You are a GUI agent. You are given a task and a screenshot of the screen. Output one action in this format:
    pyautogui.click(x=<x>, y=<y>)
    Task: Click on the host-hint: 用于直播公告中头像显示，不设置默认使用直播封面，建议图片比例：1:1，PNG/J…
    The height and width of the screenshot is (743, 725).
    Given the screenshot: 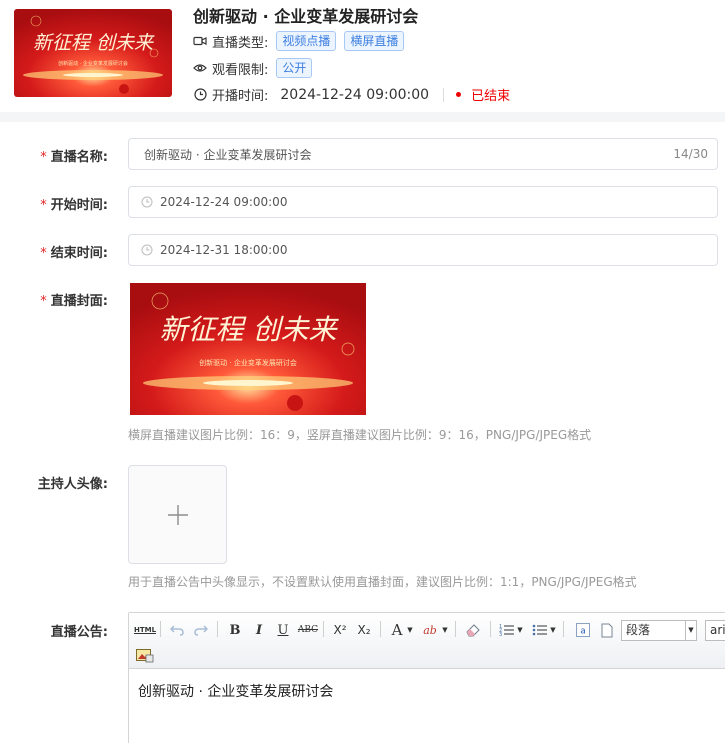 What is the action you would take?
    pyautogui.click(x=382, y=582)
    